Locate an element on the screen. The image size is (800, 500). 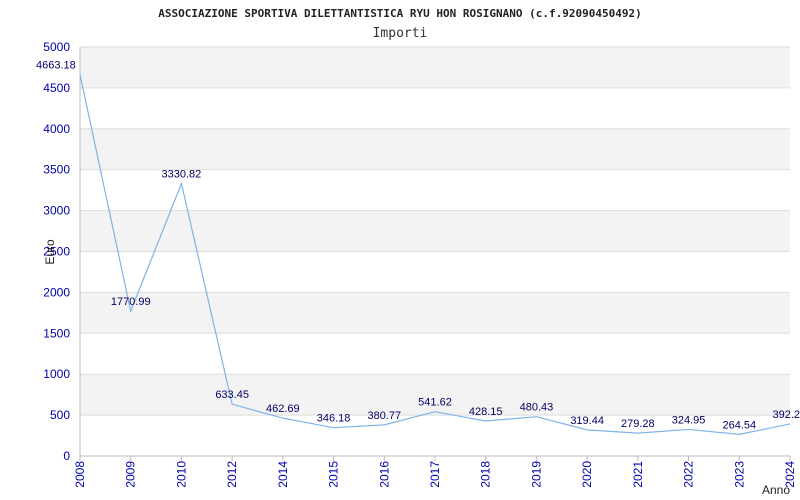
x-tick-label: 2022 is located at coordinates (689, 474).